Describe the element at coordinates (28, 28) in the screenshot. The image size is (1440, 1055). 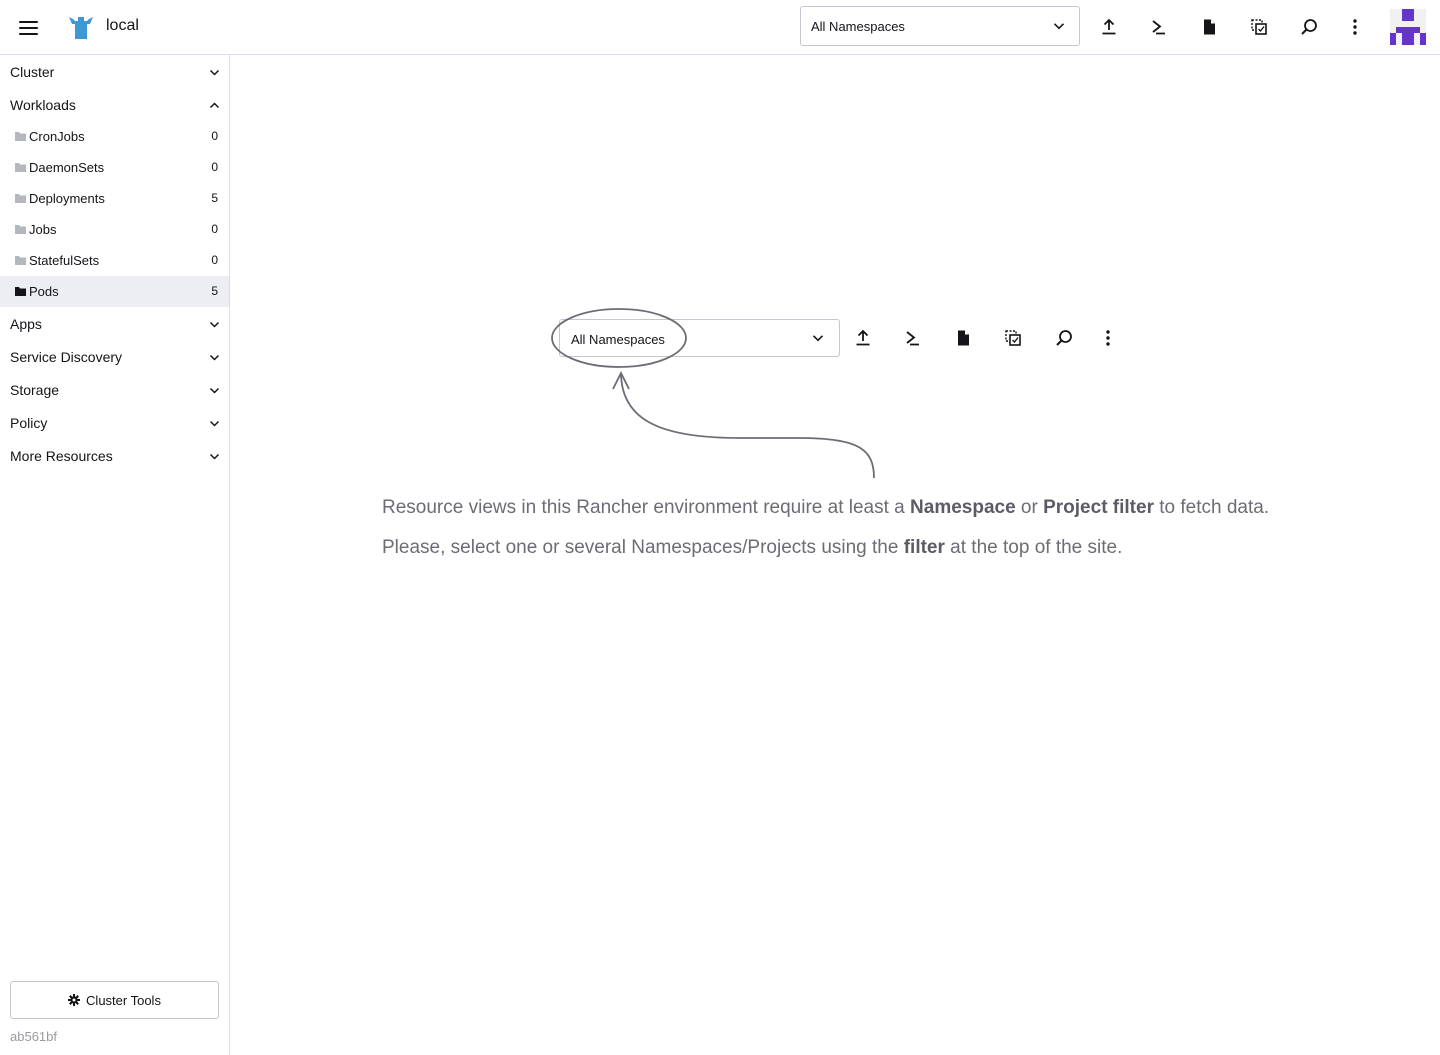
I see `menu-icon` at that location.